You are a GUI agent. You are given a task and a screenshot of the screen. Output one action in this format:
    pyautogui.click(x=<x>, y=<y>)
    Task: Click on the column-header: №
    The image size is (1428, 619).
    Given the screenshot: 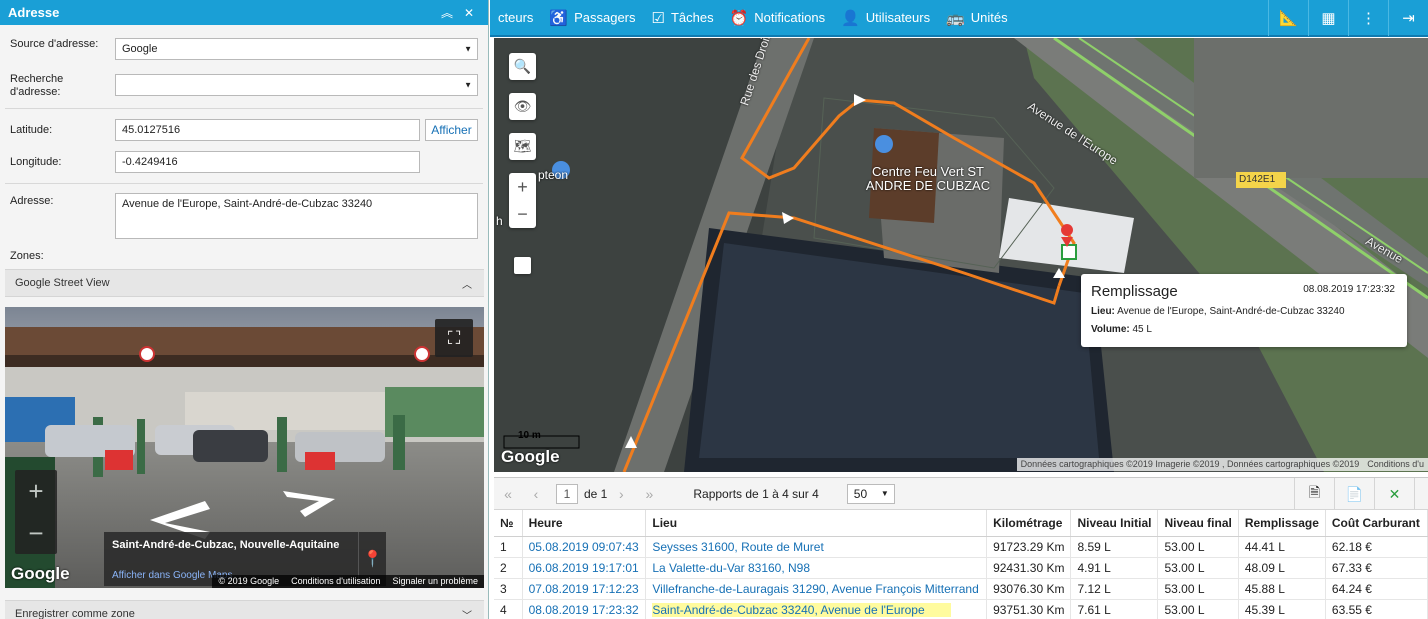 What is the action you would take?
    pyautogui.click(x=508, y=523)
    